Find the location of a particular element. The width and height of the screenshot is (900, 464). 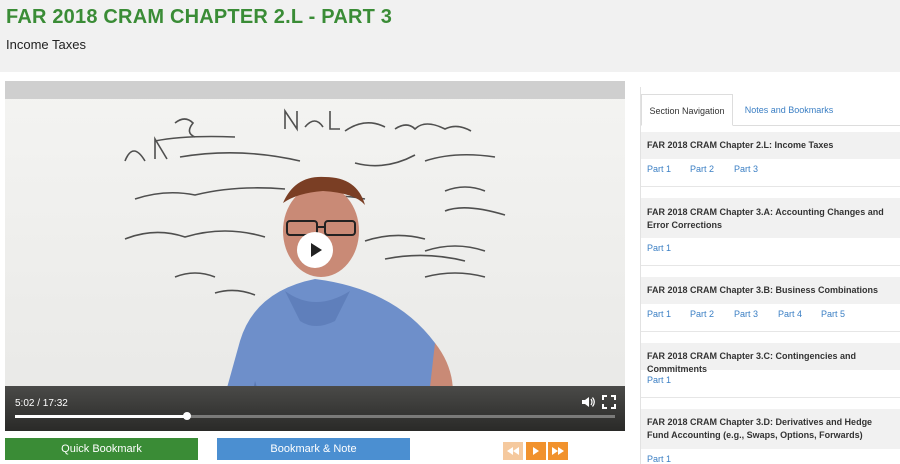

rewind-icon is located at coordinates (513, 451).